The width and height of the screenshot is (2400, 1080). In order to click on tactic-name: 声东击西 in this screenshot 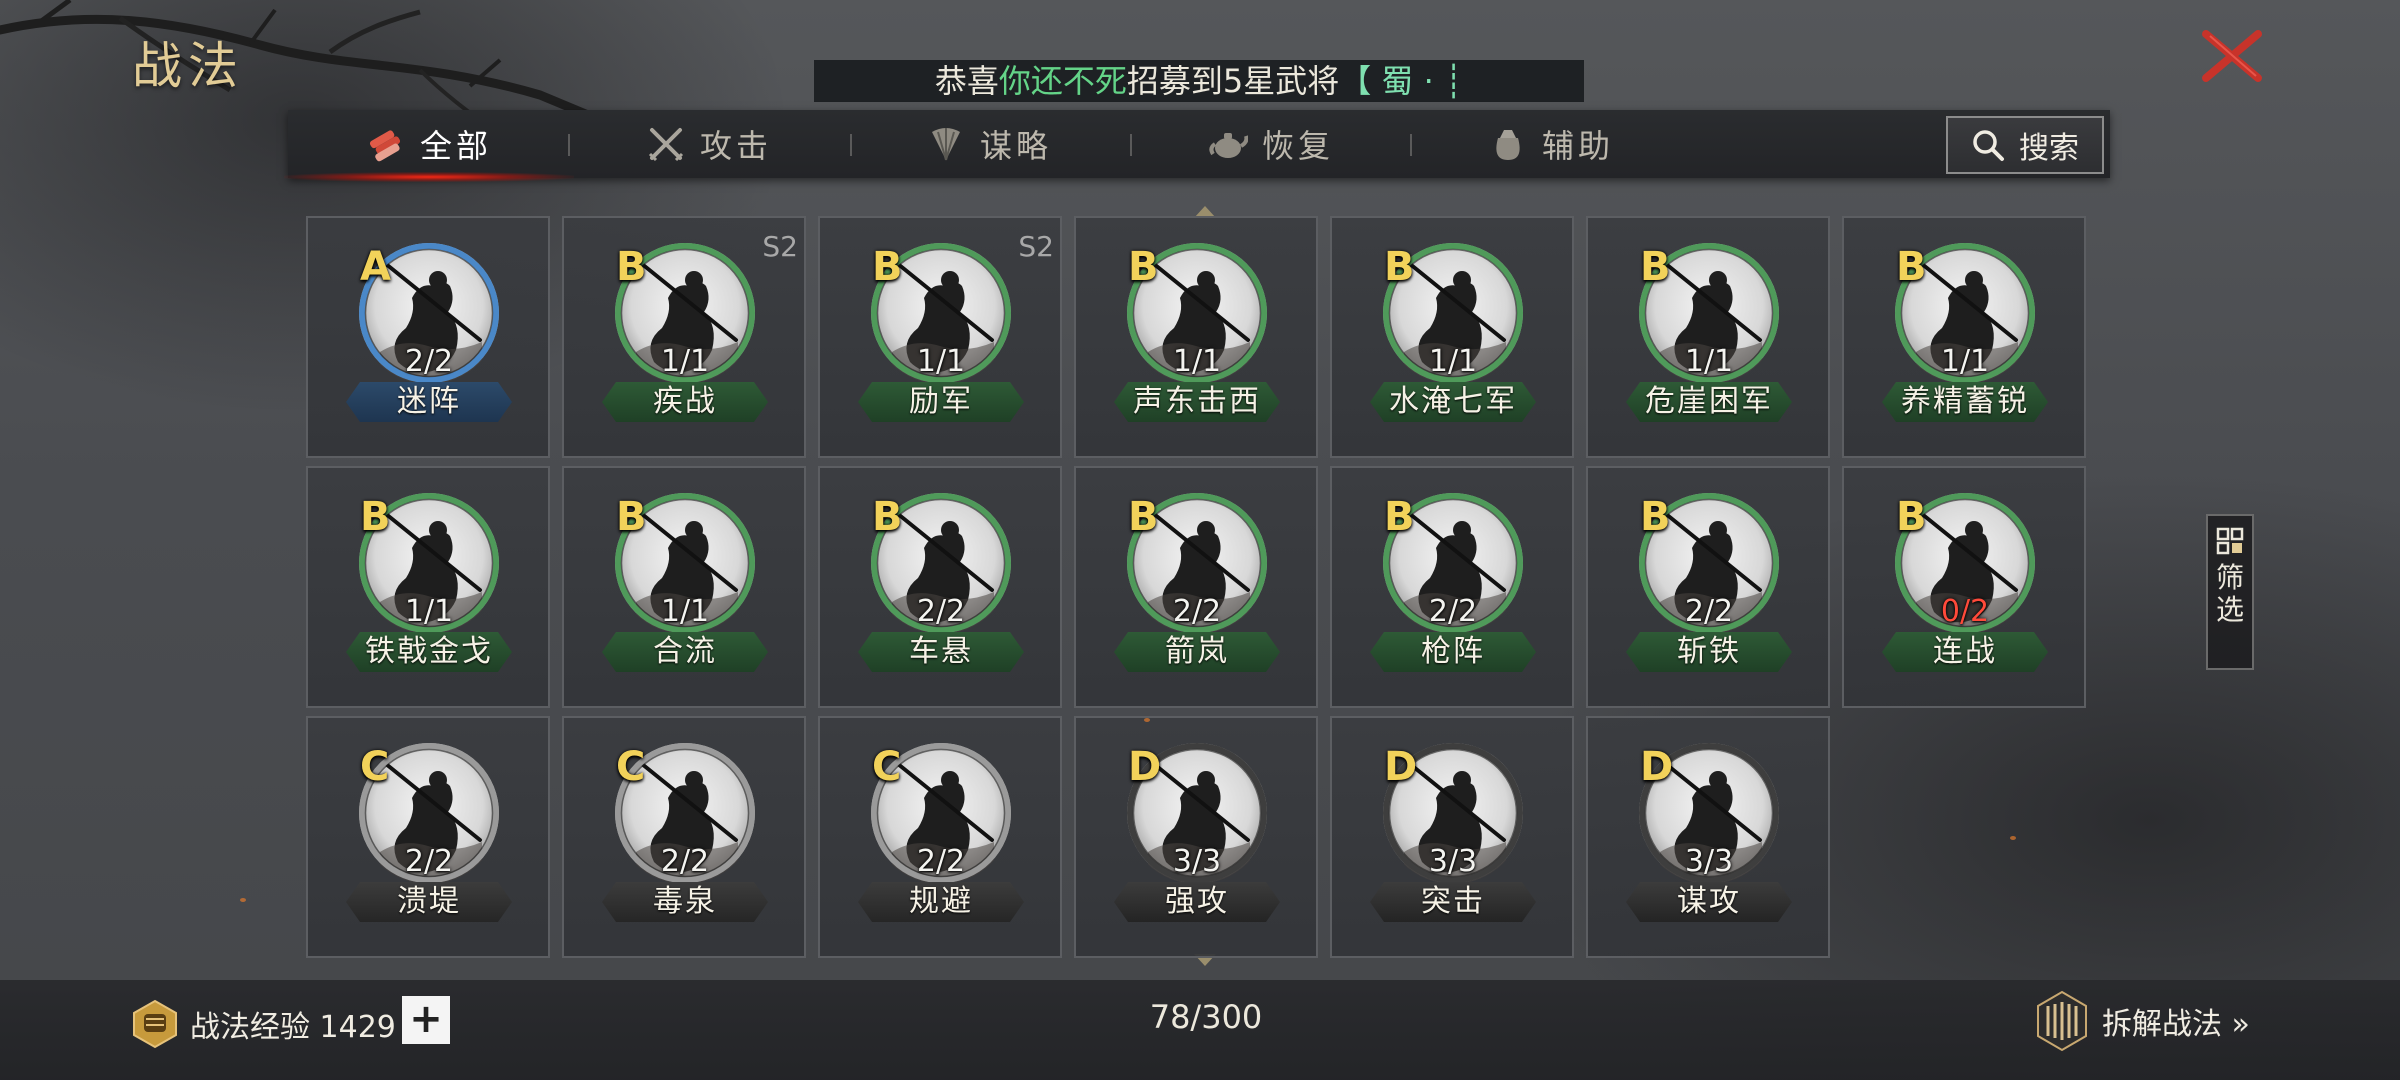, I will do `click(1197, 402)`.